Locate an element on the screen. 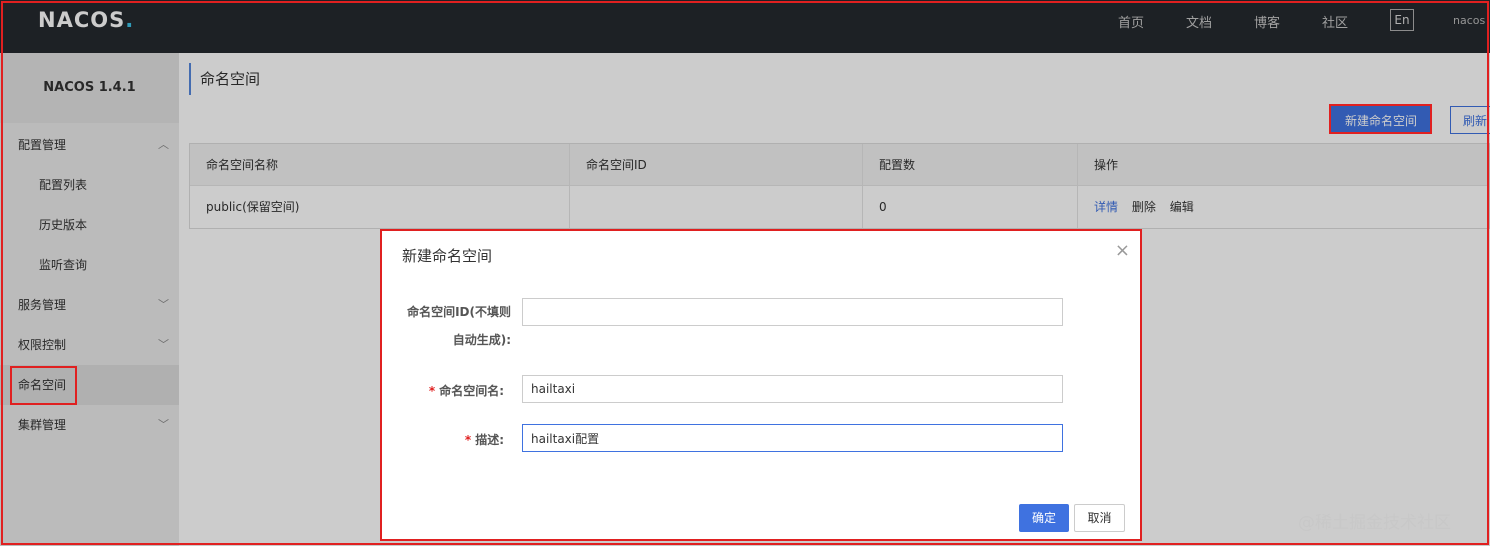 The width and height of the screenshot is (1490, 546). confirm-button: 确定 is located at coordinates (1044, 518).